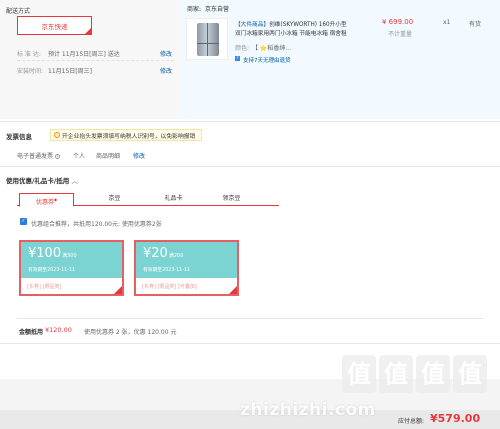 The width and height of the screenshot is (500, 429). Describe the element at coordinates (46, 200) in the screenshot. I see `tab-coupons: 优惠券◆` at that location.